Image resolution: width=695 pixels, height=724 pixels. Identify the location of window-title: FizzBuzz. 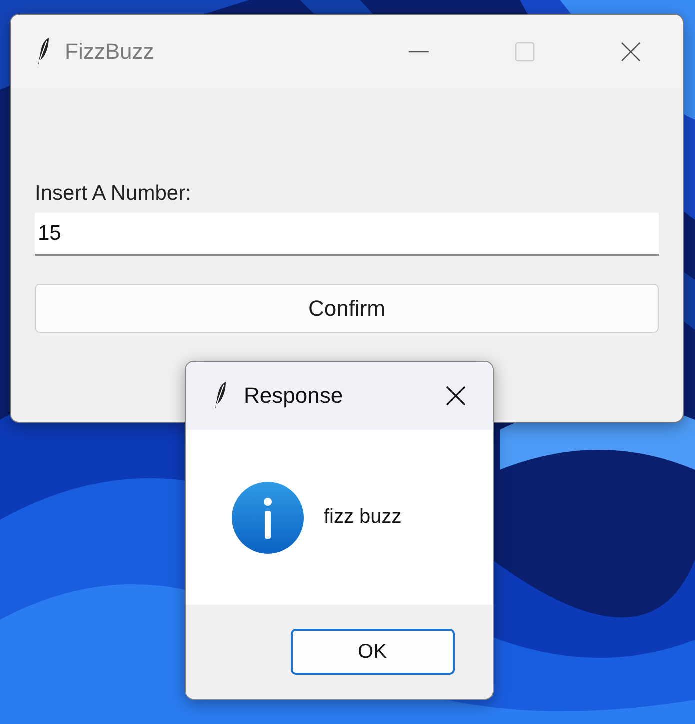
(109, 51).